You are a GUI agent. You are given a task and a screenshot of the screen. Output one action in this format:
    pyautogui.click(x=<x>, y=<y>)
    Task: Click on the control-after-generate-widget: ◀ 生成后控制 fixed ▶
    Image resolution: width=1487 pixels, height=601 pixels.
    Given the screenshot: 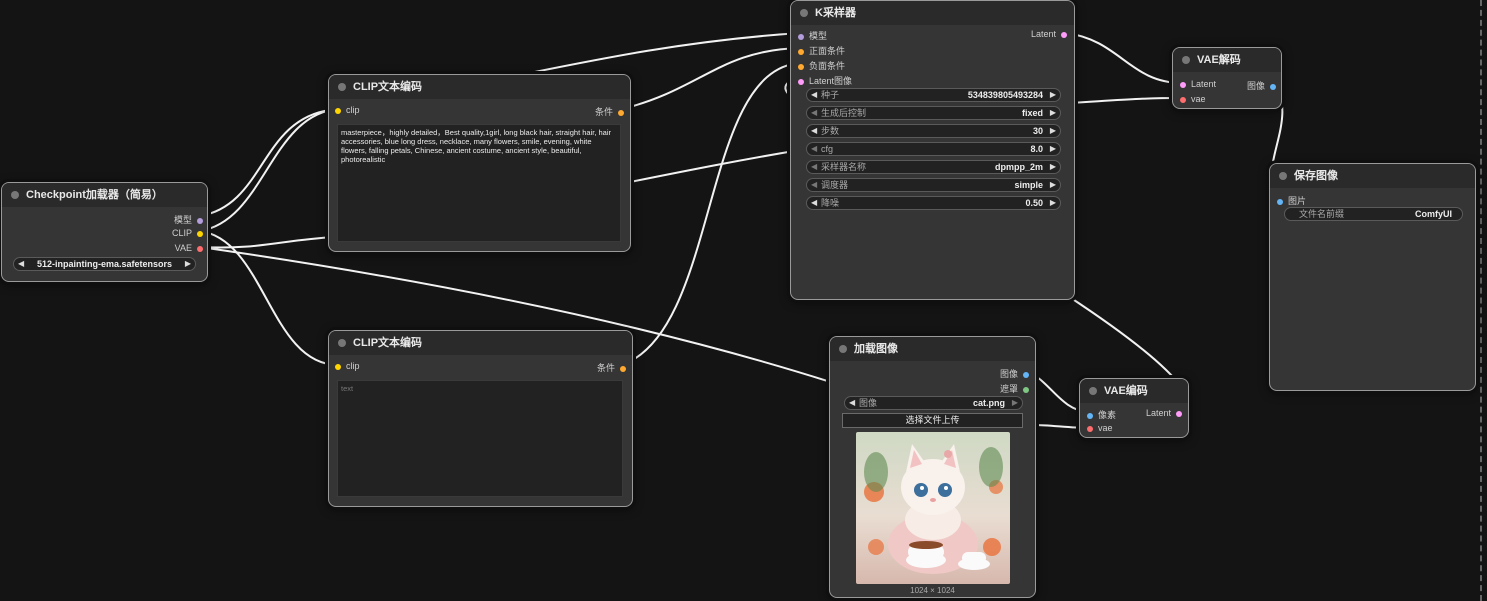 What is the action you would take?
    pyautogui.click(x=933, y=113)
    